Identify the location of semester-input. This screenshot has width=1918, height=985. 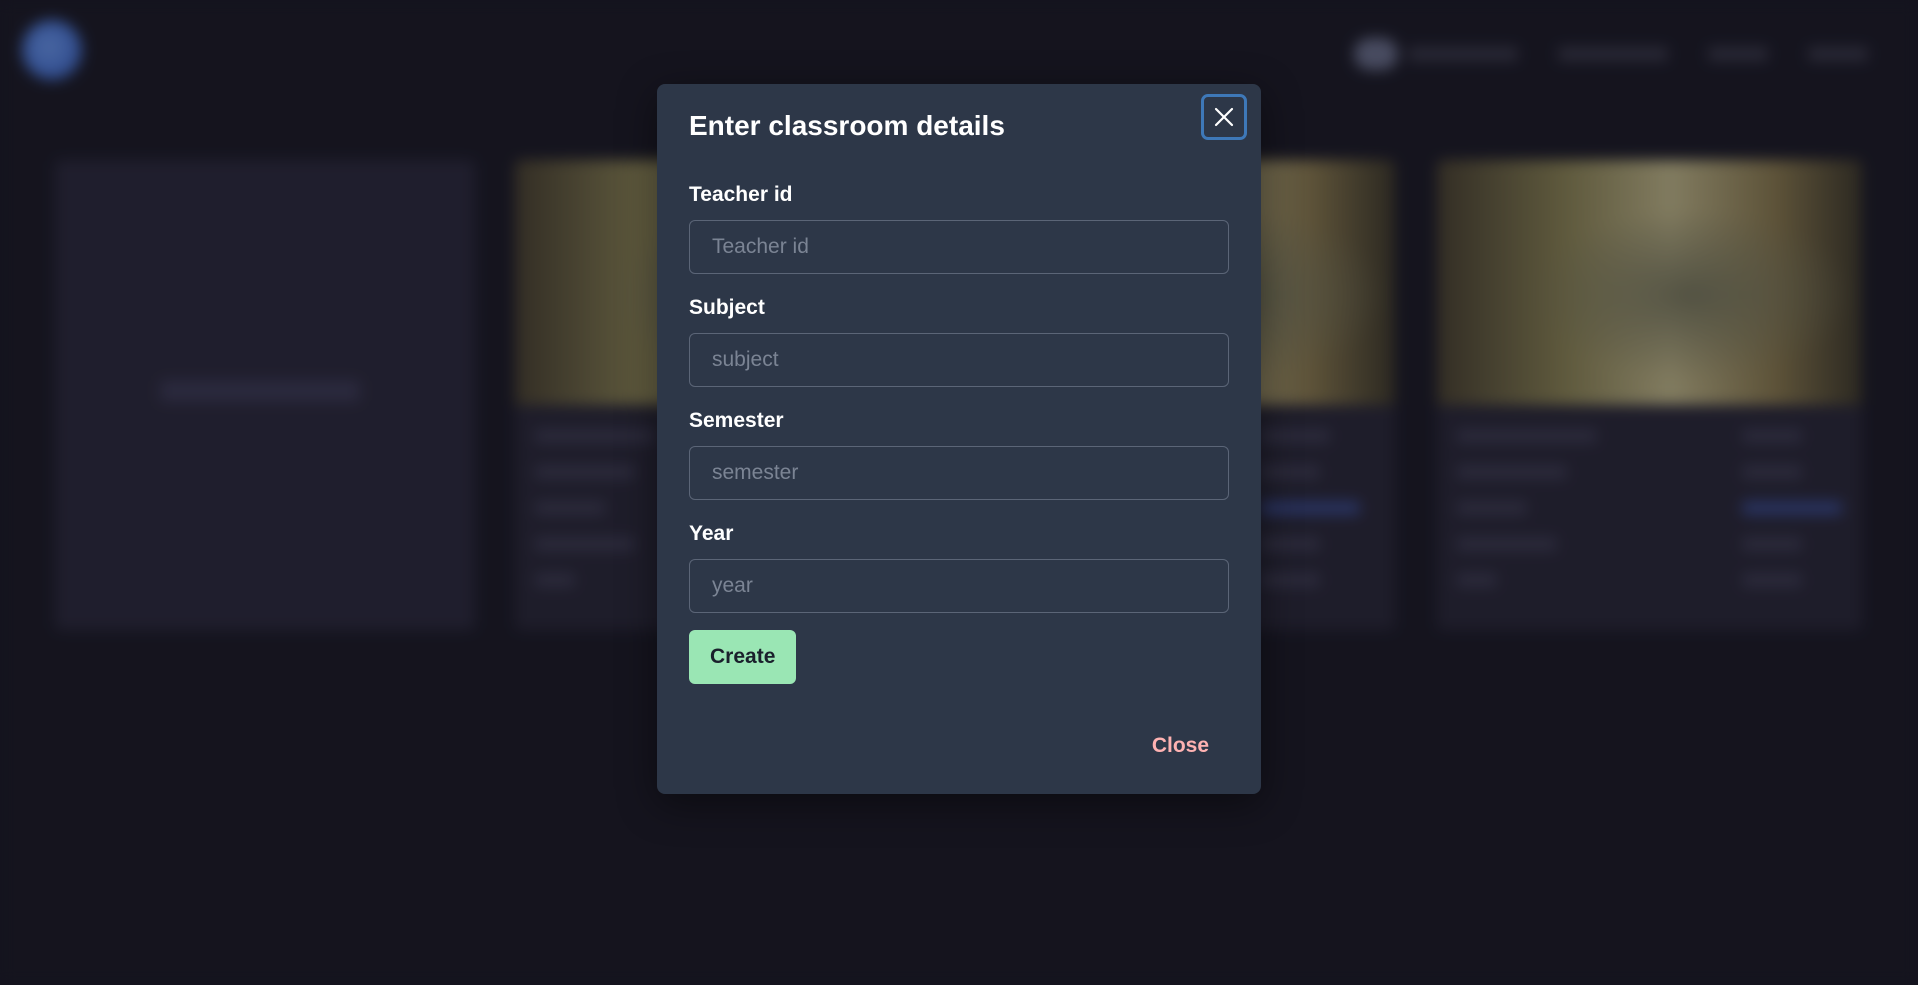
(959, 473).